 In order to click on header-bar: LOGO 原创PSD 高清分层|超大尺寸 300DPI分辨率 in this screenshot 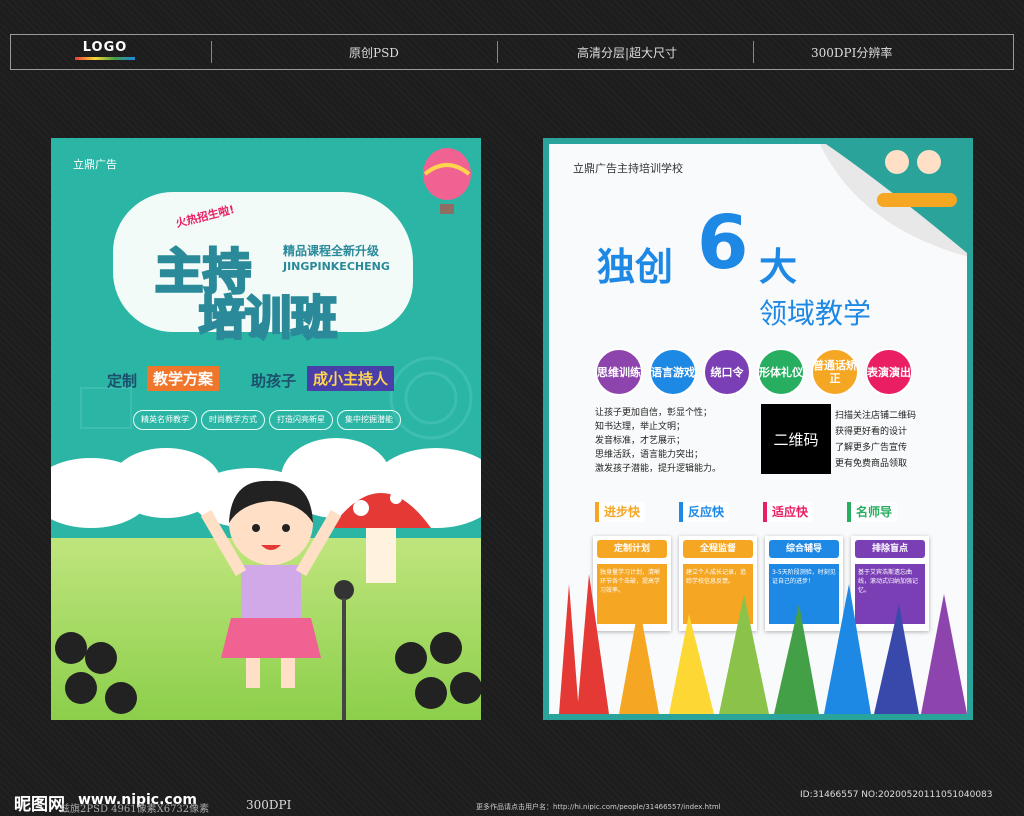, I will do `click(512, 52)`.